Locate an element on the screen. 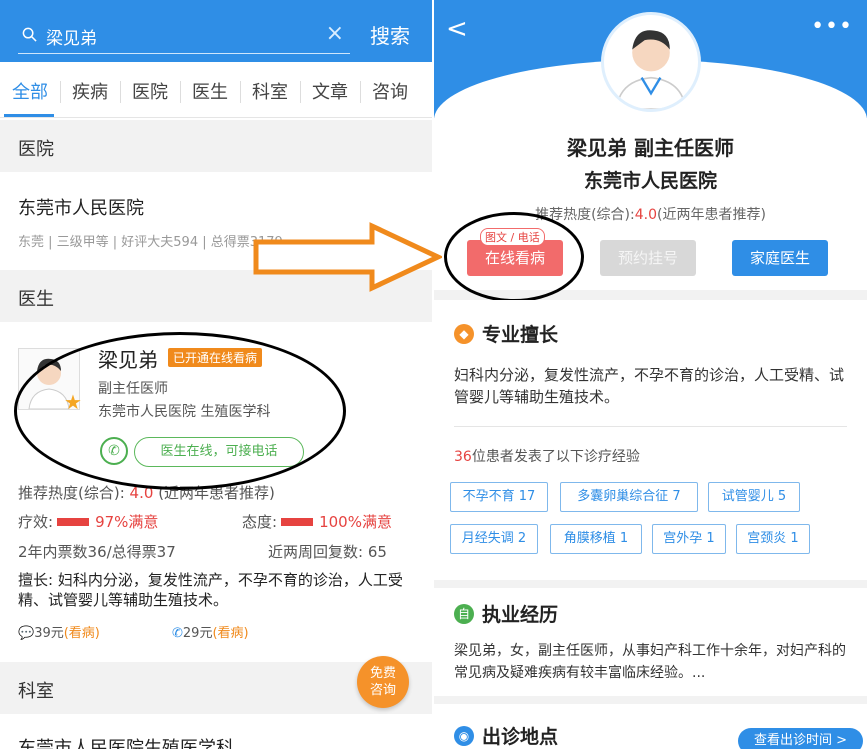 This screenshot has height=749, width=867. clear-icon: × is located at coordinates (335, 33).